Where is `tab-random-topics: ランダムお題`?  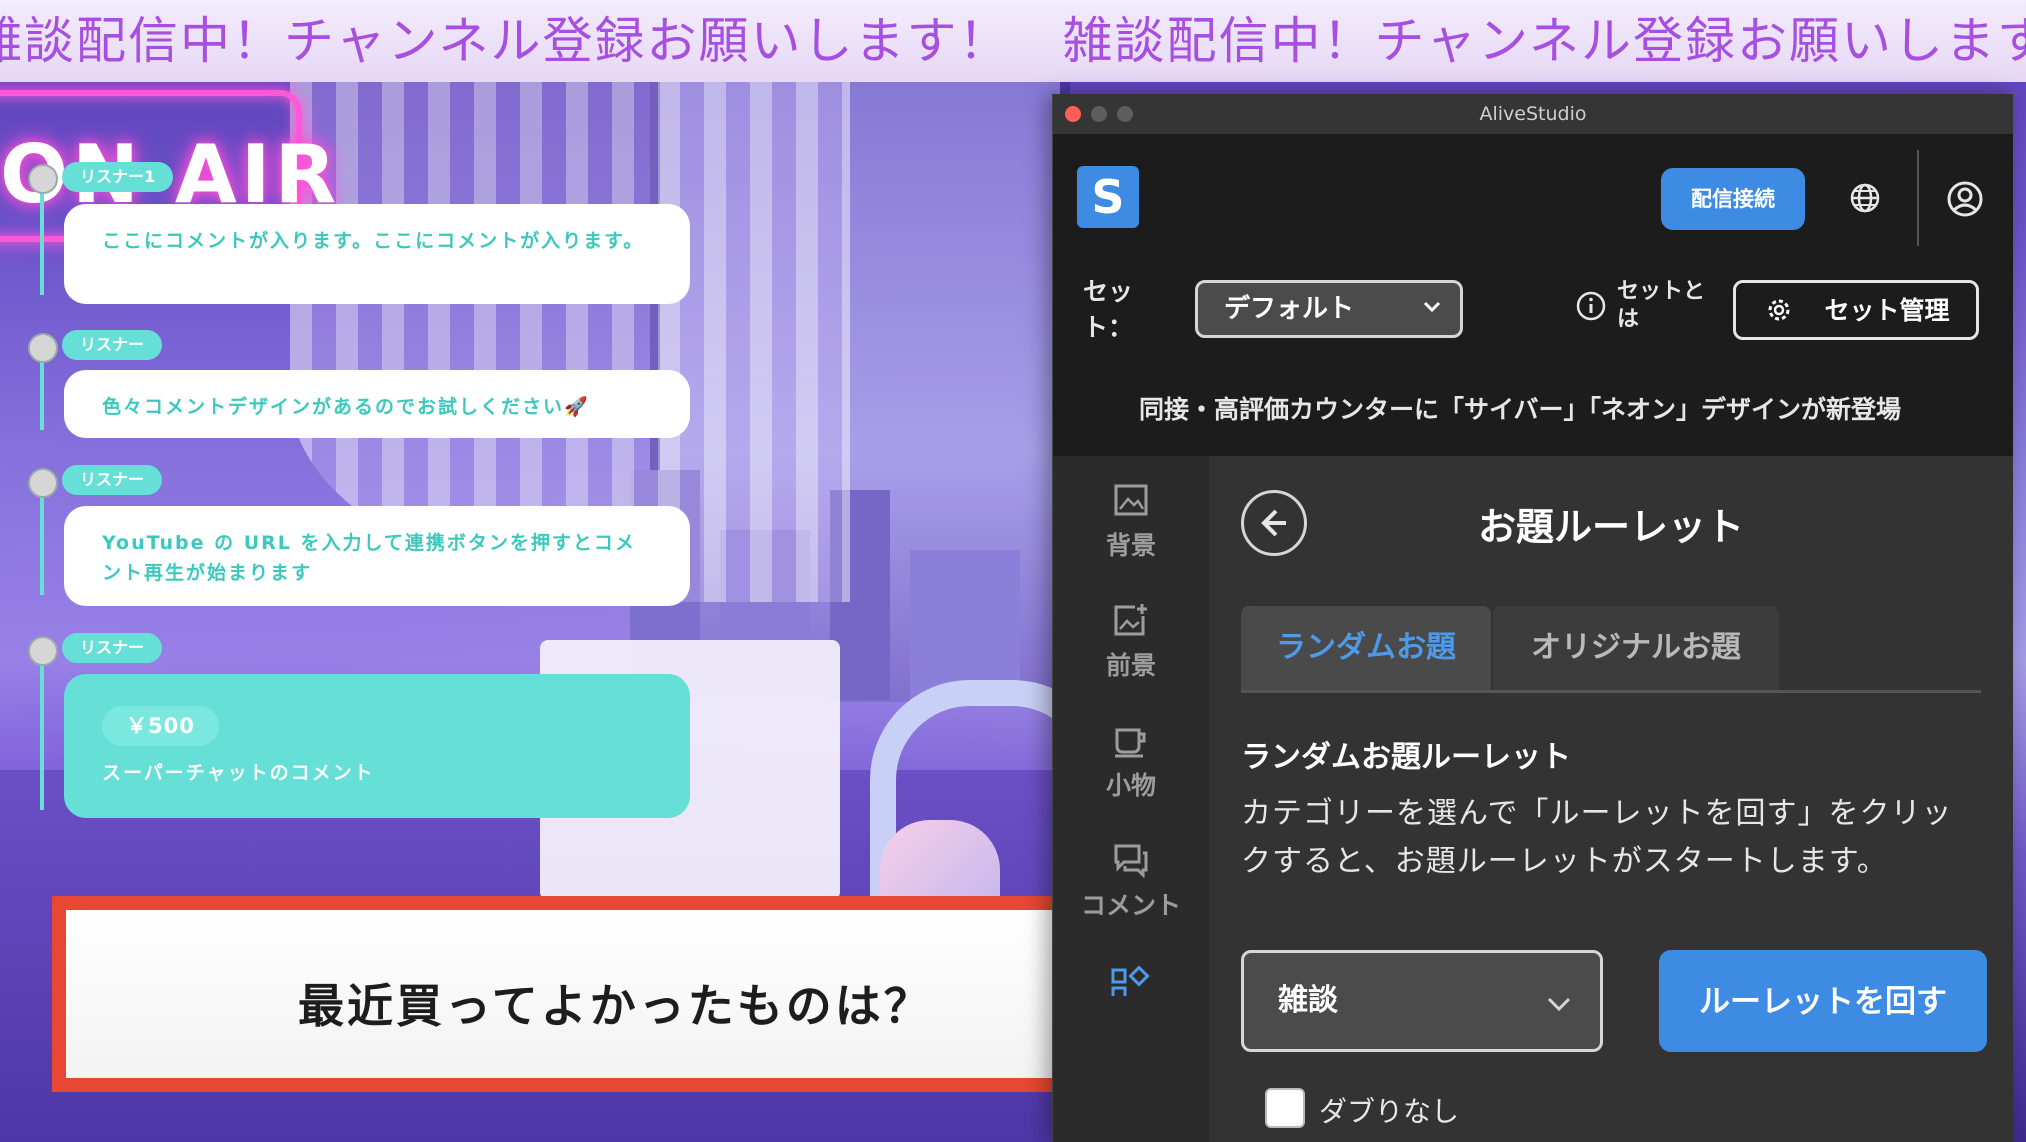
tab-random-topics: ランダムお題 is located at coordinates (1366, 648).